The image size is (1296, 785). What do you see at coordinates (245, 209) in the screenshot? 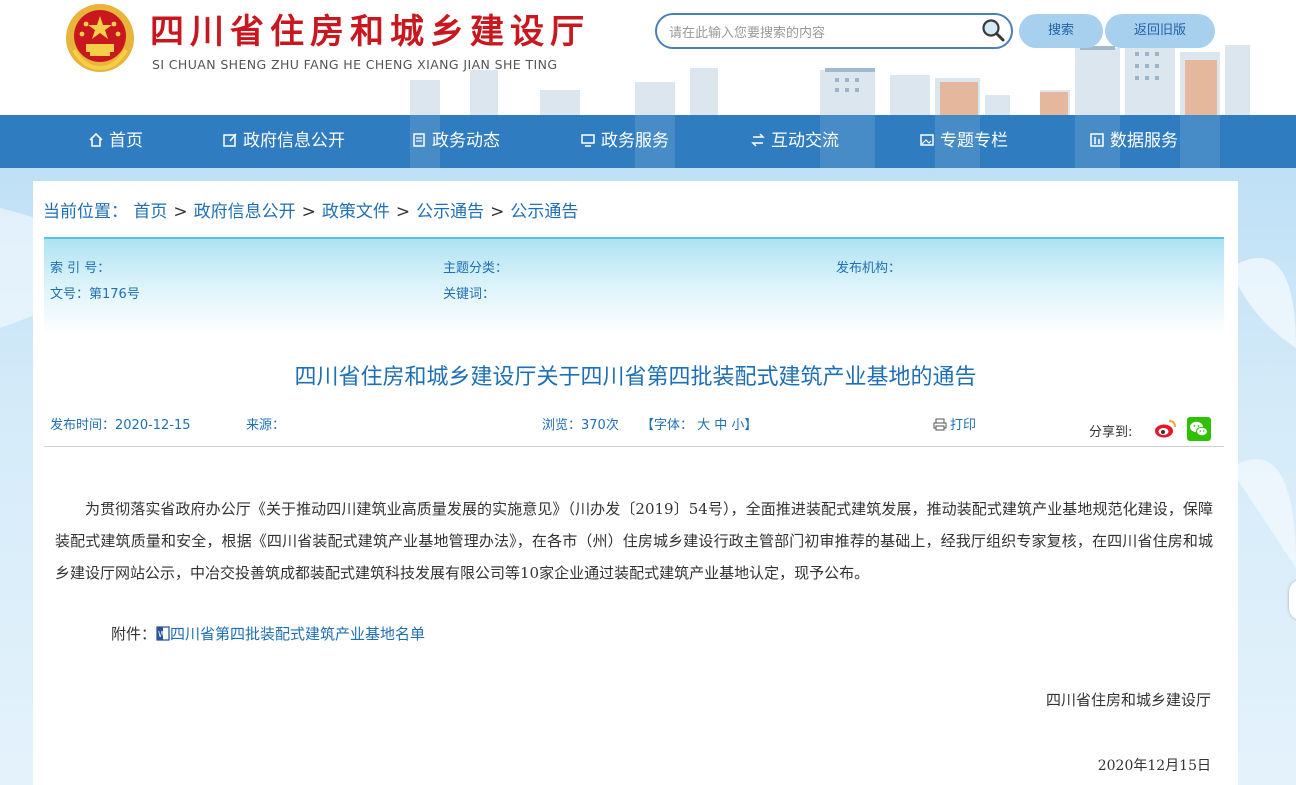
I see `breadcrumb-item-gov-info: 政府信息公开` at bounding box center [245, 209].